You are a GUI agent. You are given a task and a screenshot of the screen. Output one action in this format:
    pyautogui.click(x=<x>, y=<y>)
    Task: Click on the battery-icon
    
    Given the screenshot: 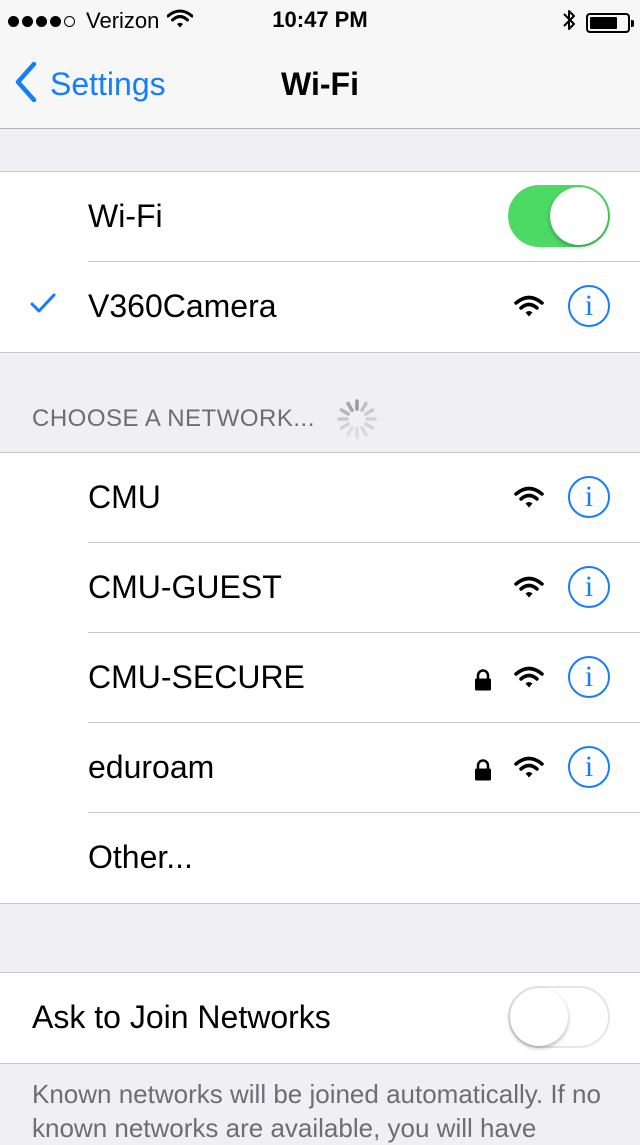 What is the action you would take?
    pyautogui.click(x=610, y=23)
    